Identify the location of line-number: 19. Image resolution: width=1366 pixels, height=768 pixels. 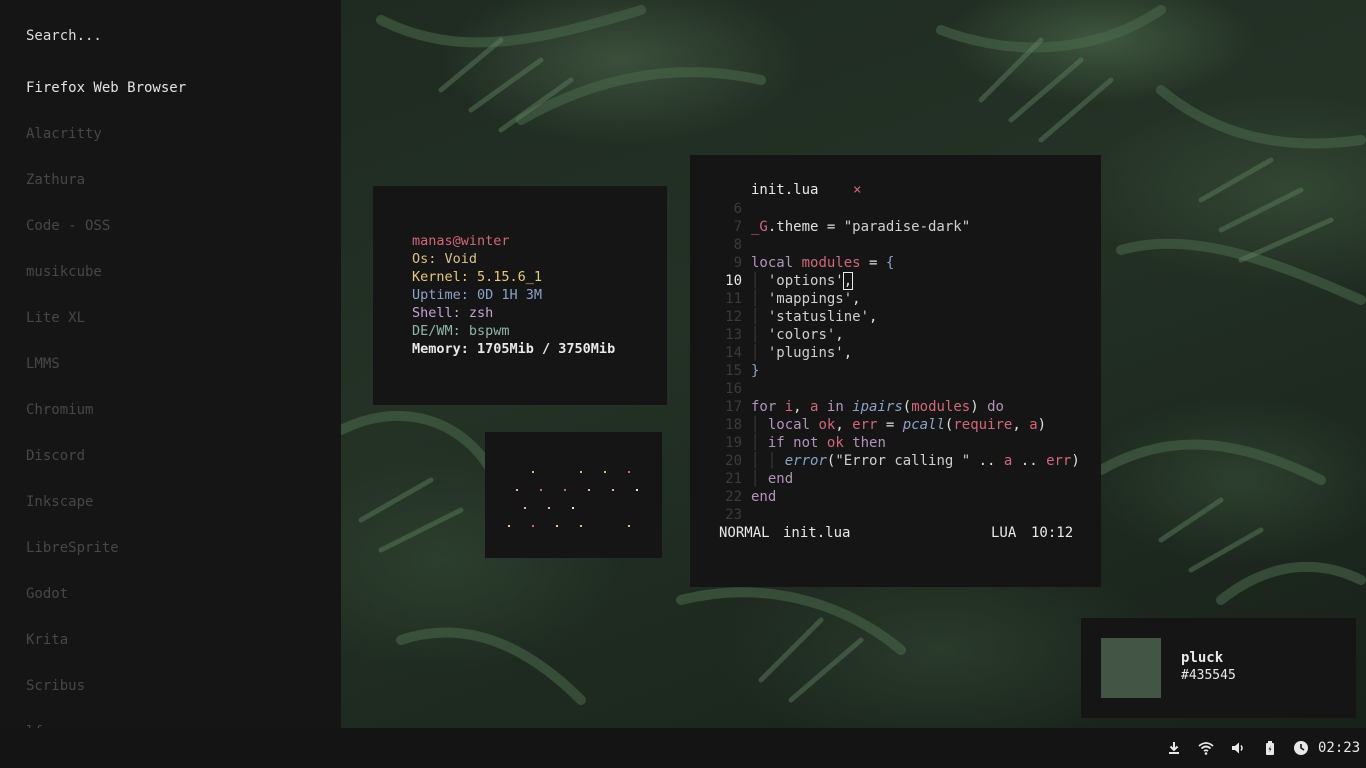
(733, 443).